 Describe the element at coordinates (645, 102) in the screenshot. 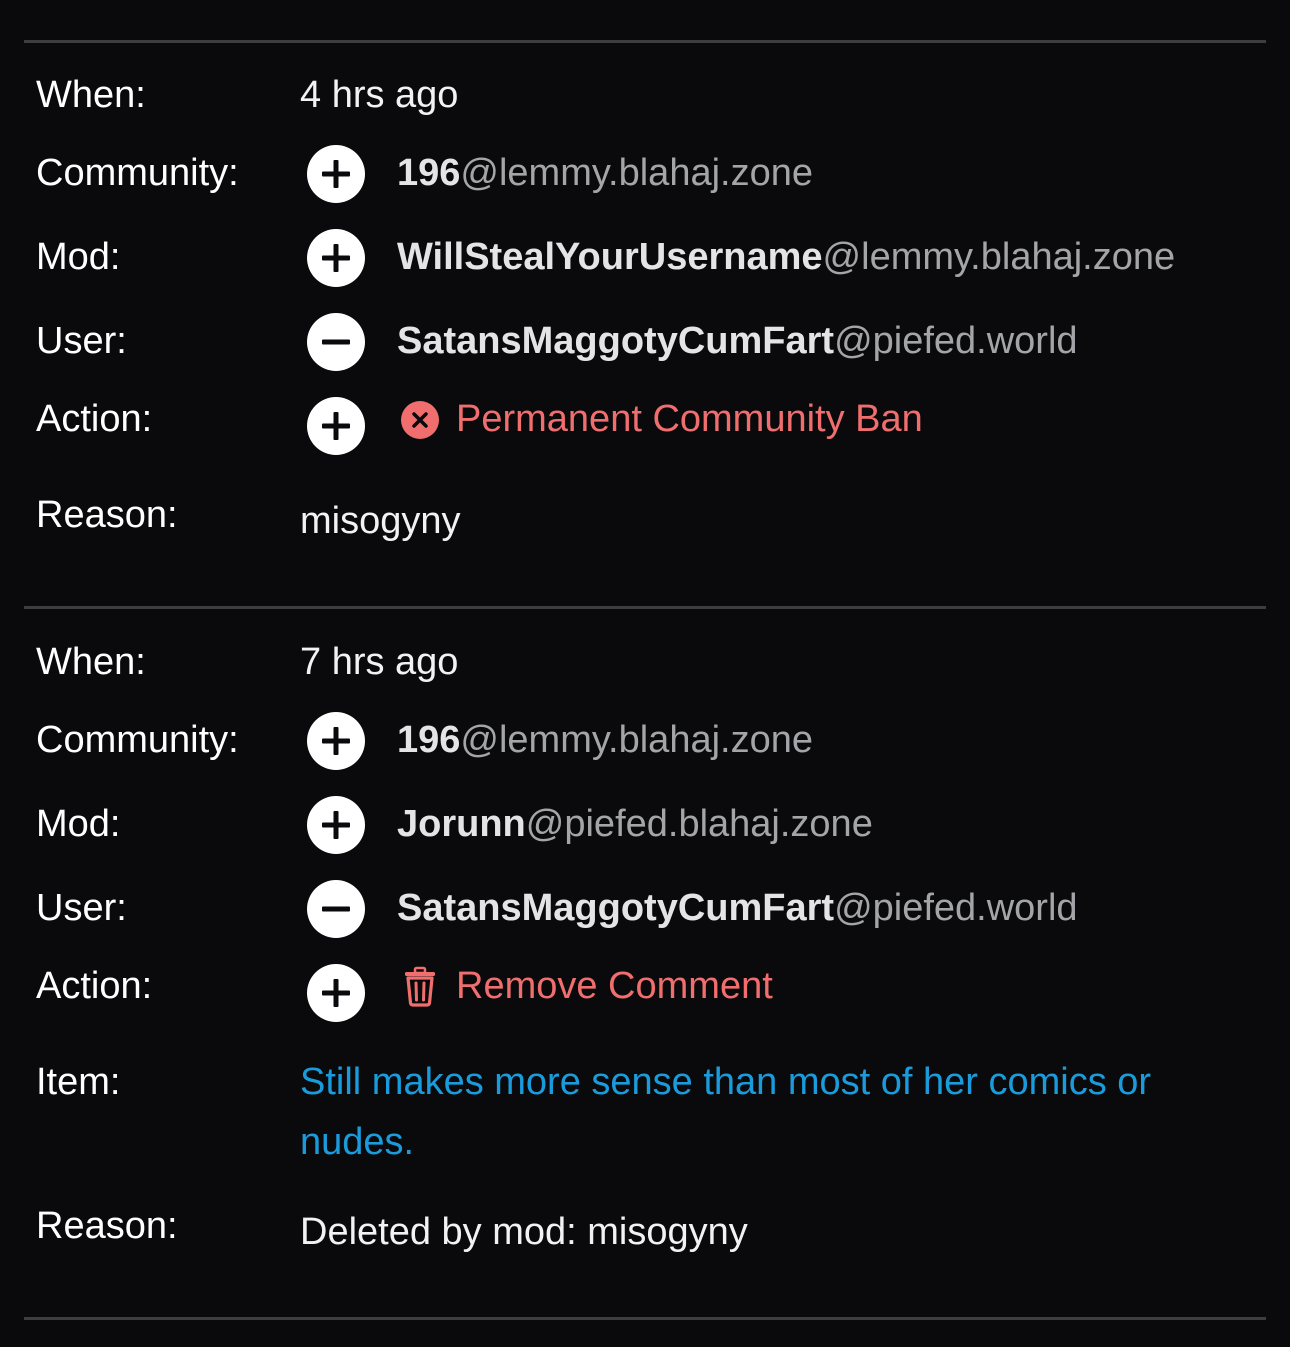

I see `when-row: When: 4 hrs ago` at that location.